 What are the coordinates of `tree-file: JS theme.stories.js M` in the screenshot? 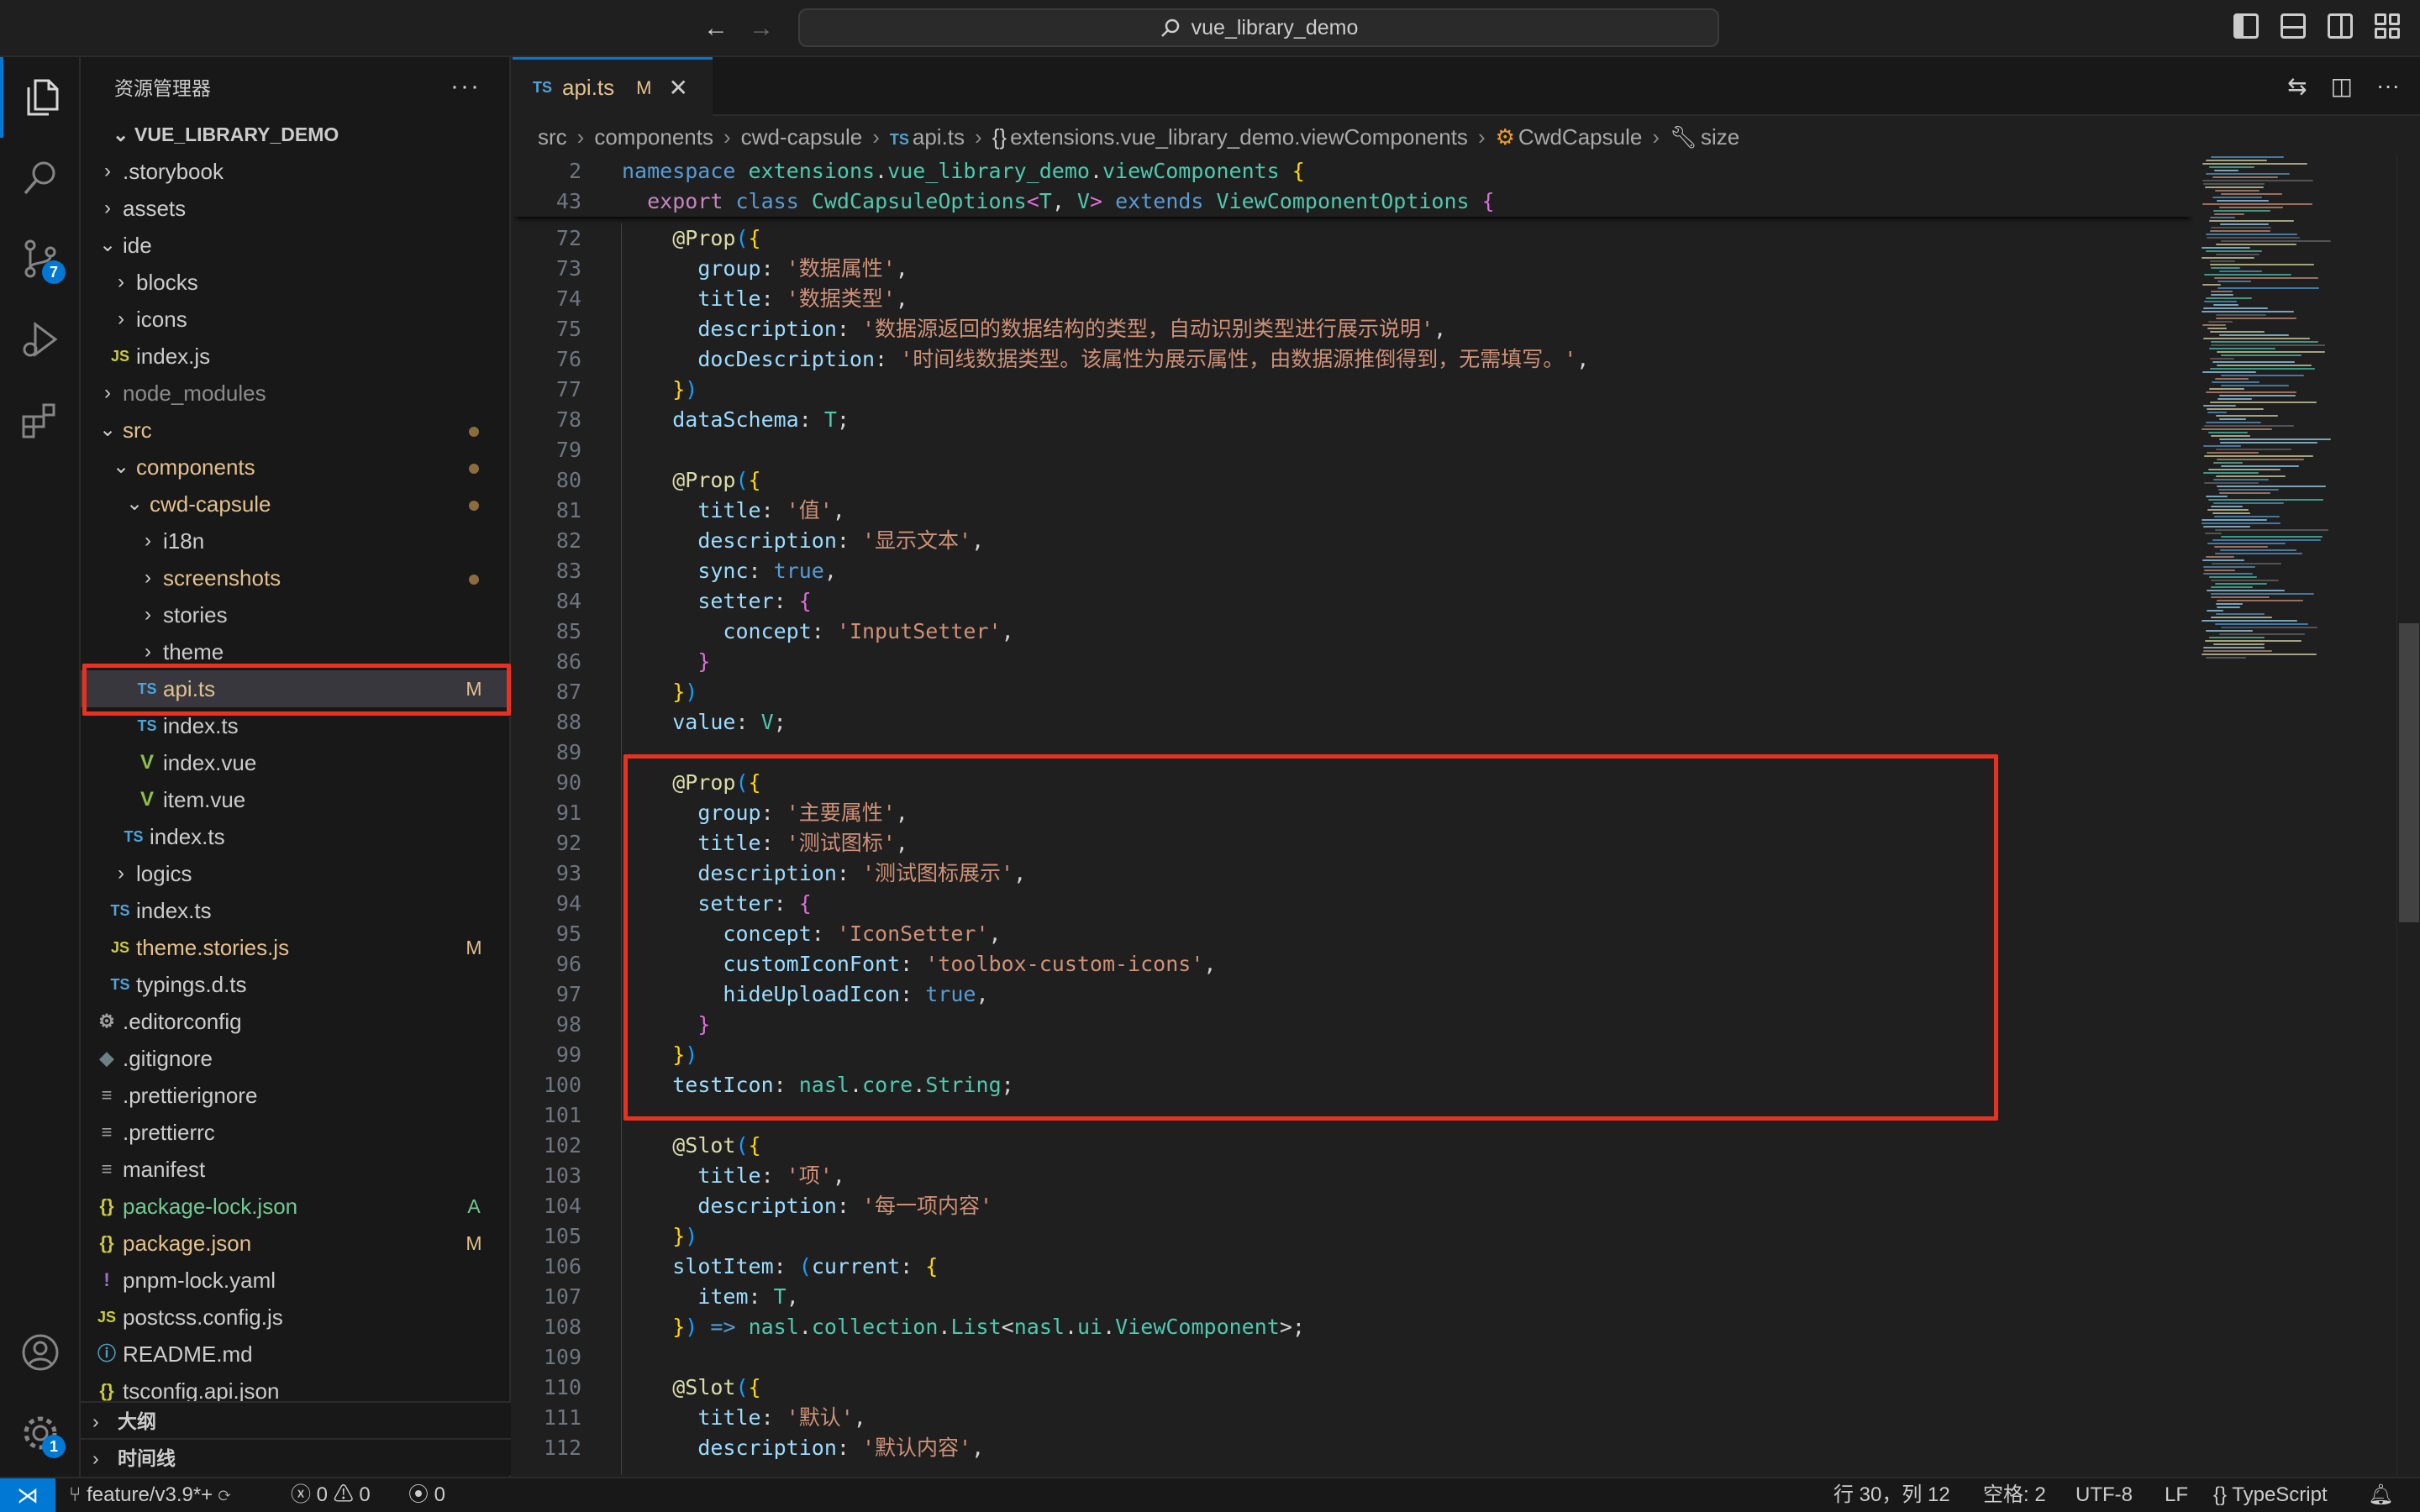 It's located at (295, 947).